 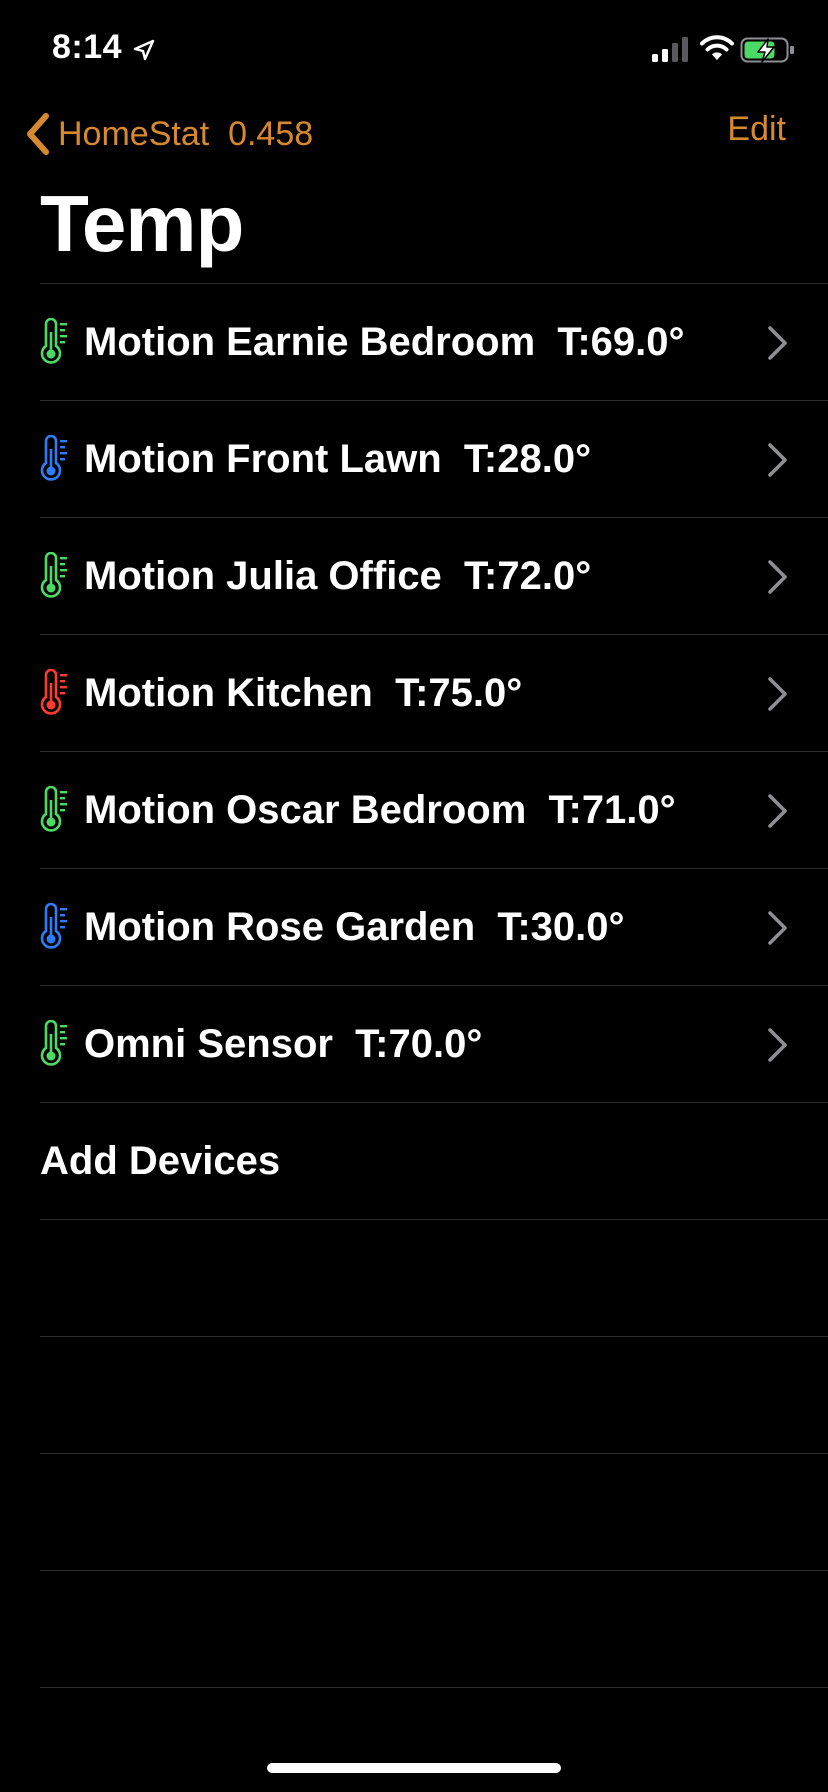 I want to click on device-row-earnie-bedroom: Motion Earnie Bedroom T:69.0°, so click(x=414, y=342).